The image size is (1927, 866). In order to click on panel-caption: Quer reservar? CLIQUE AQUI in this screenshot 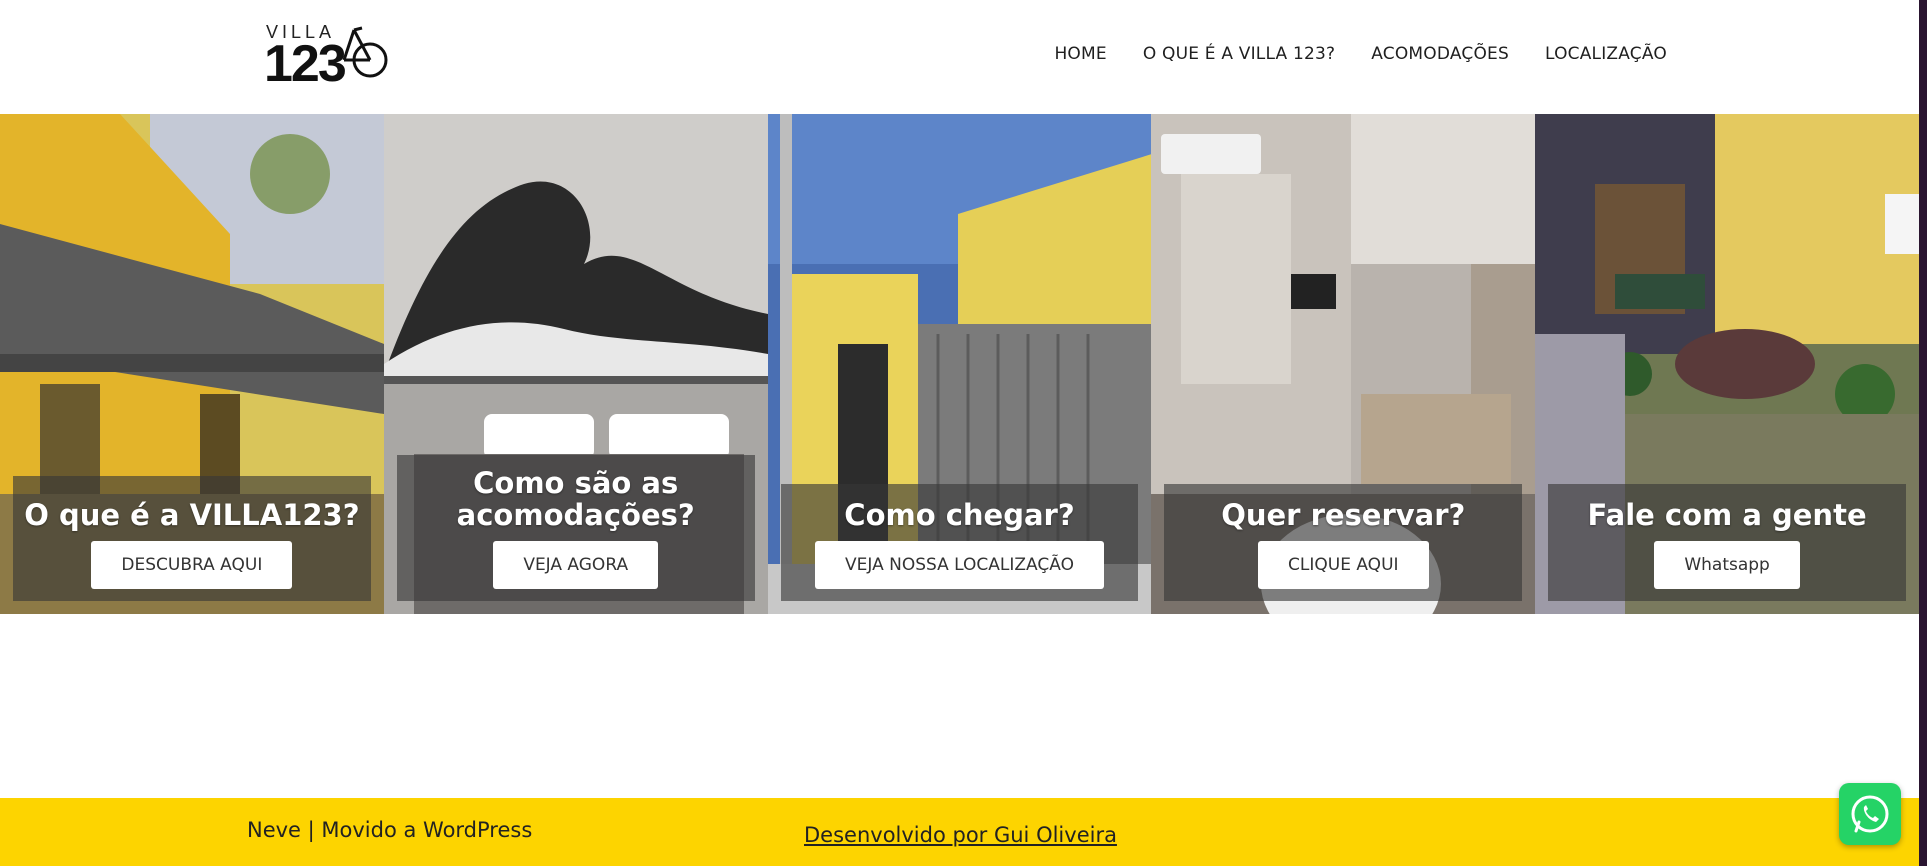, I will do `click(1343, 542)`.